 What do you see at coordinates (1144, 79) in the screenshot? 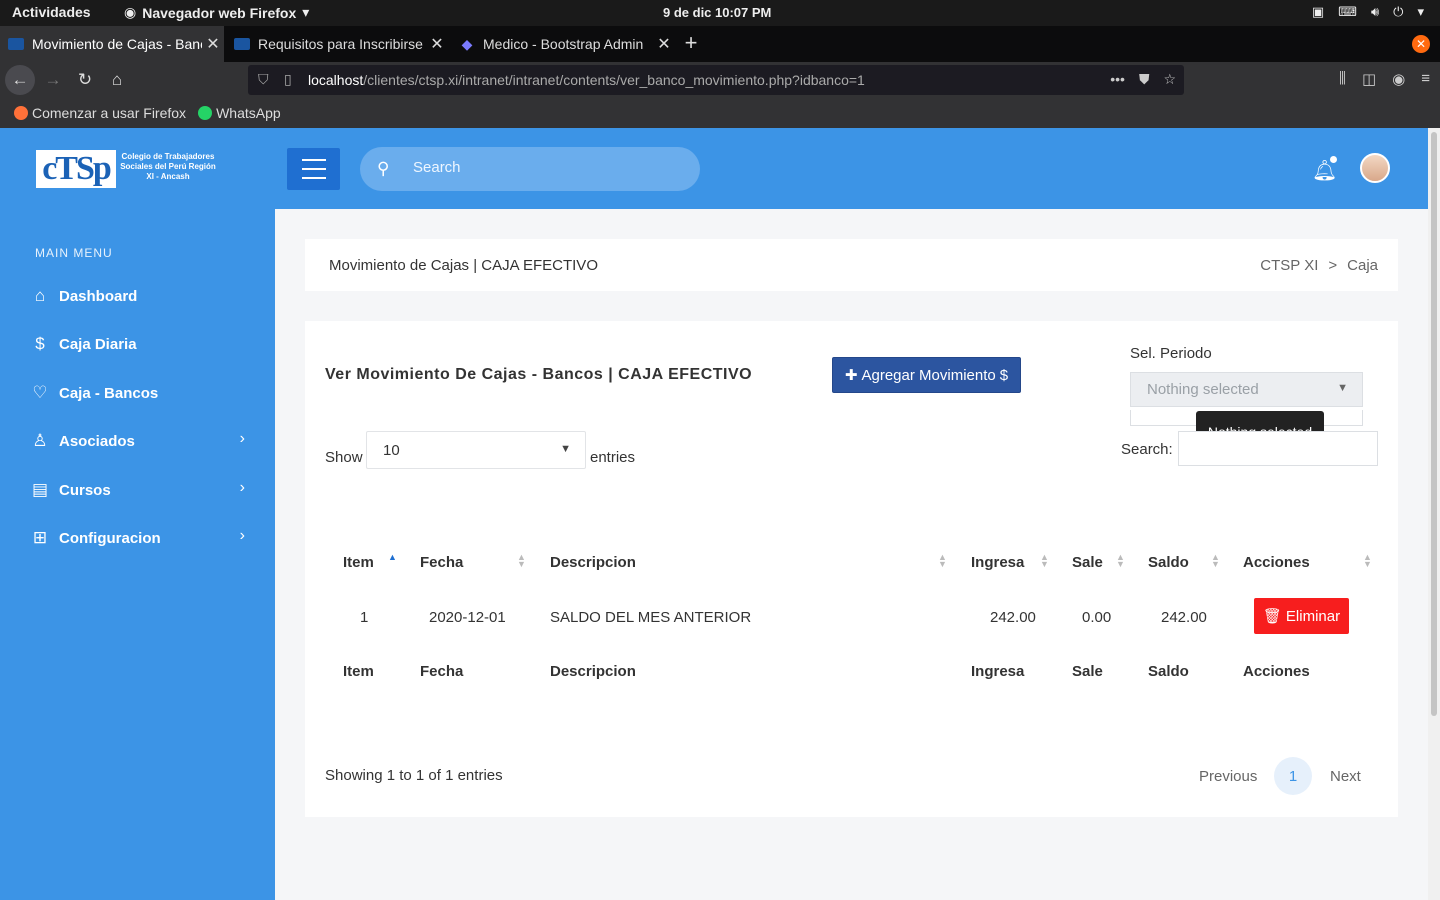
I see `pocket-icon: ⛊` at bounding box center [1144, 79].